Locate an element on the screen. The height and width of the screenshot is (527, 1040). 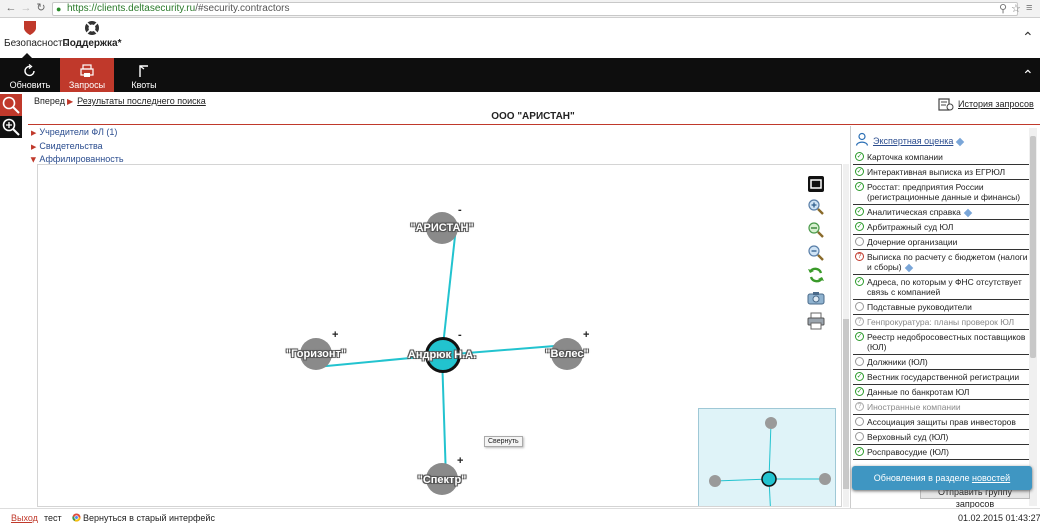
node-aristan-label: "АРИСТАН" is located at coordinates (441, 228).